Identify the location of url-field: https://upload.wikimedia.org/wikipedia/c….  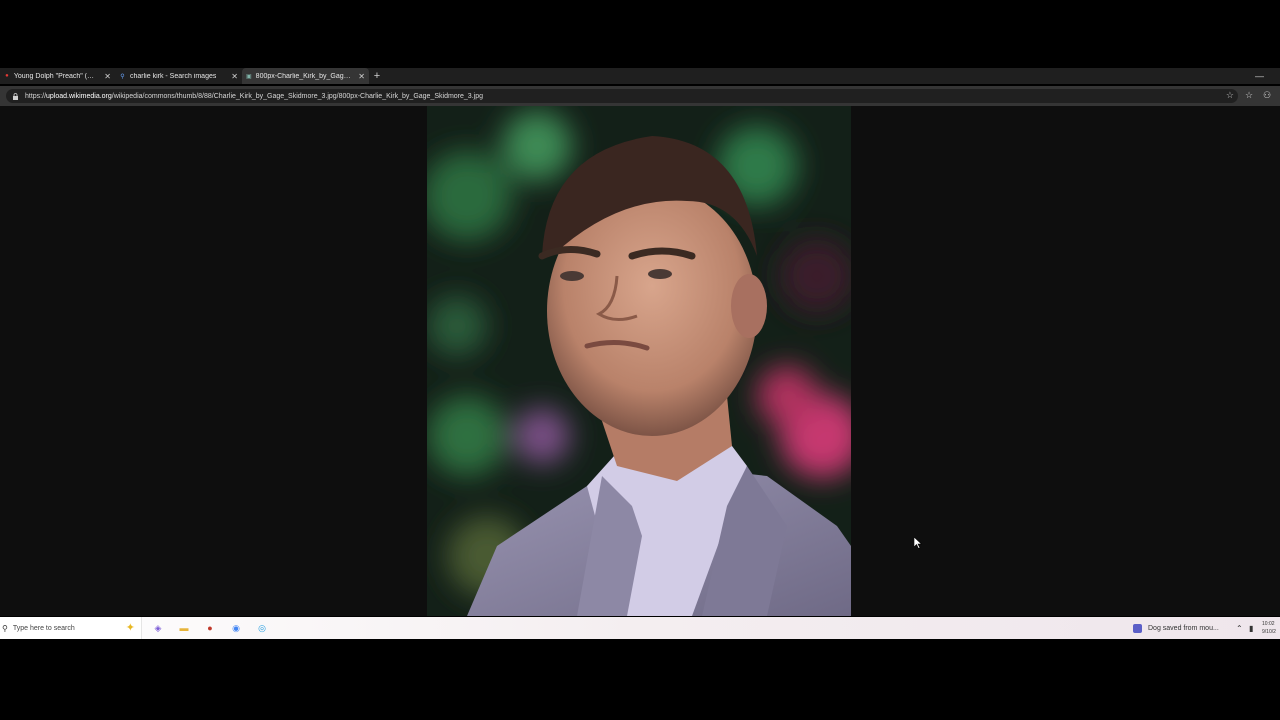
(622, 96).